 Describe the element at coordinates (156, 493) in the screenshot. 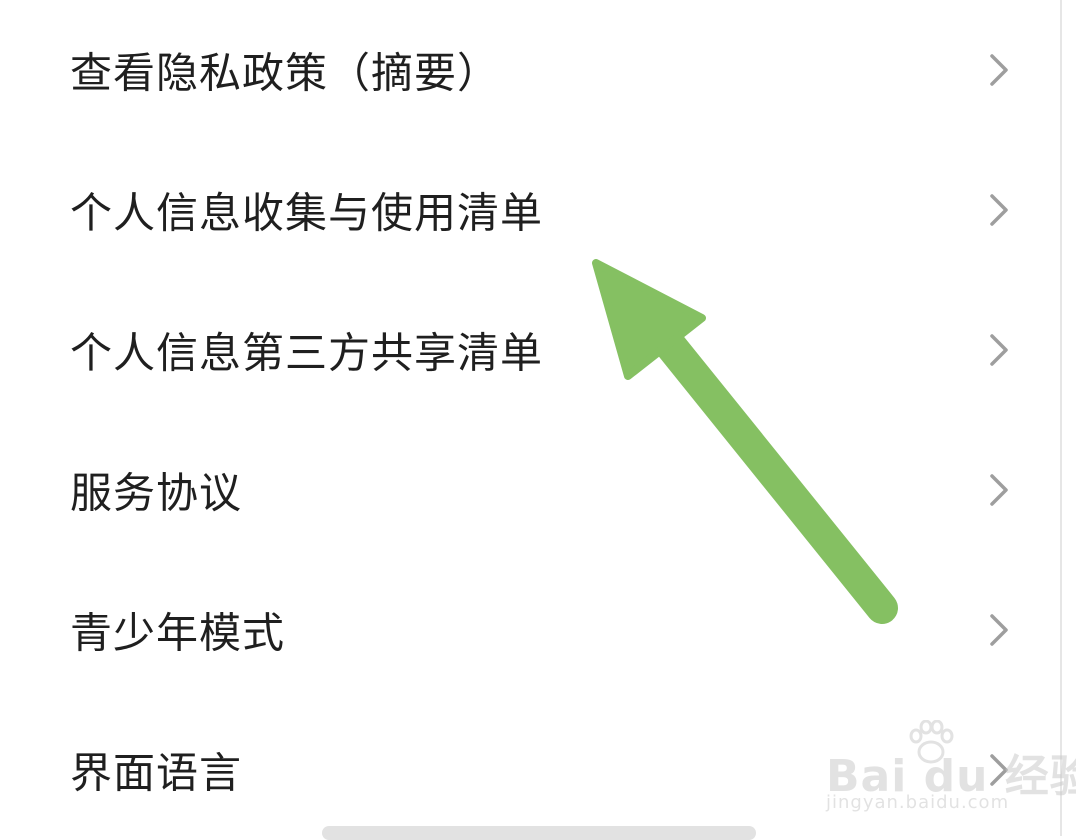

I see `menu-item-label: 服务协议` at that location.